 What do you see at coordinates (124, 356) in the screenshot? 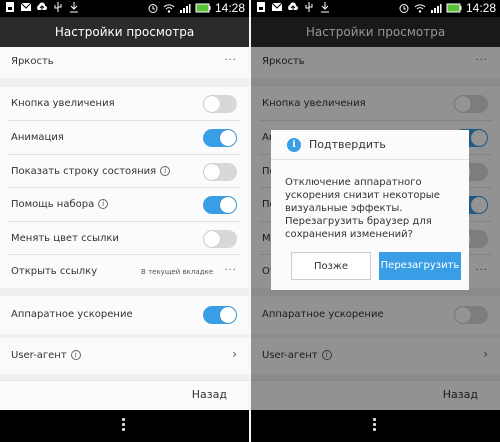
I see `setting-user-agent: User-агент i ›` at bounding box center [124, 356].